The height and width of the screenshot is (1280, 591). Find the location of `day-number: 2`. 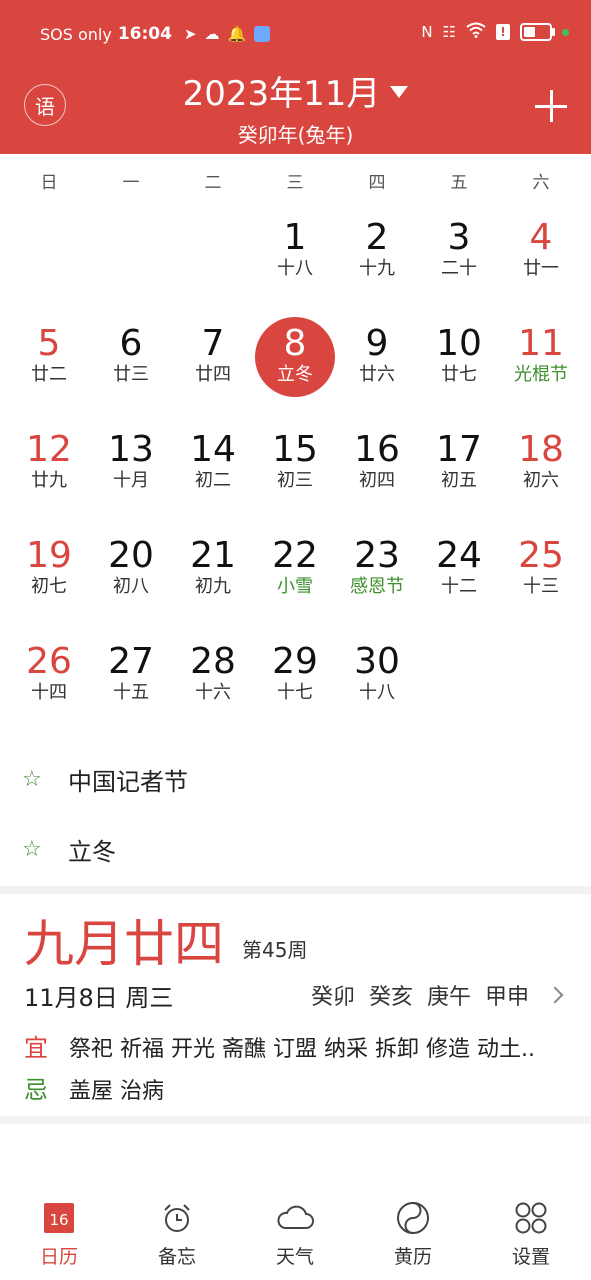

day-number: 2 is located at coordinates (377, 237).